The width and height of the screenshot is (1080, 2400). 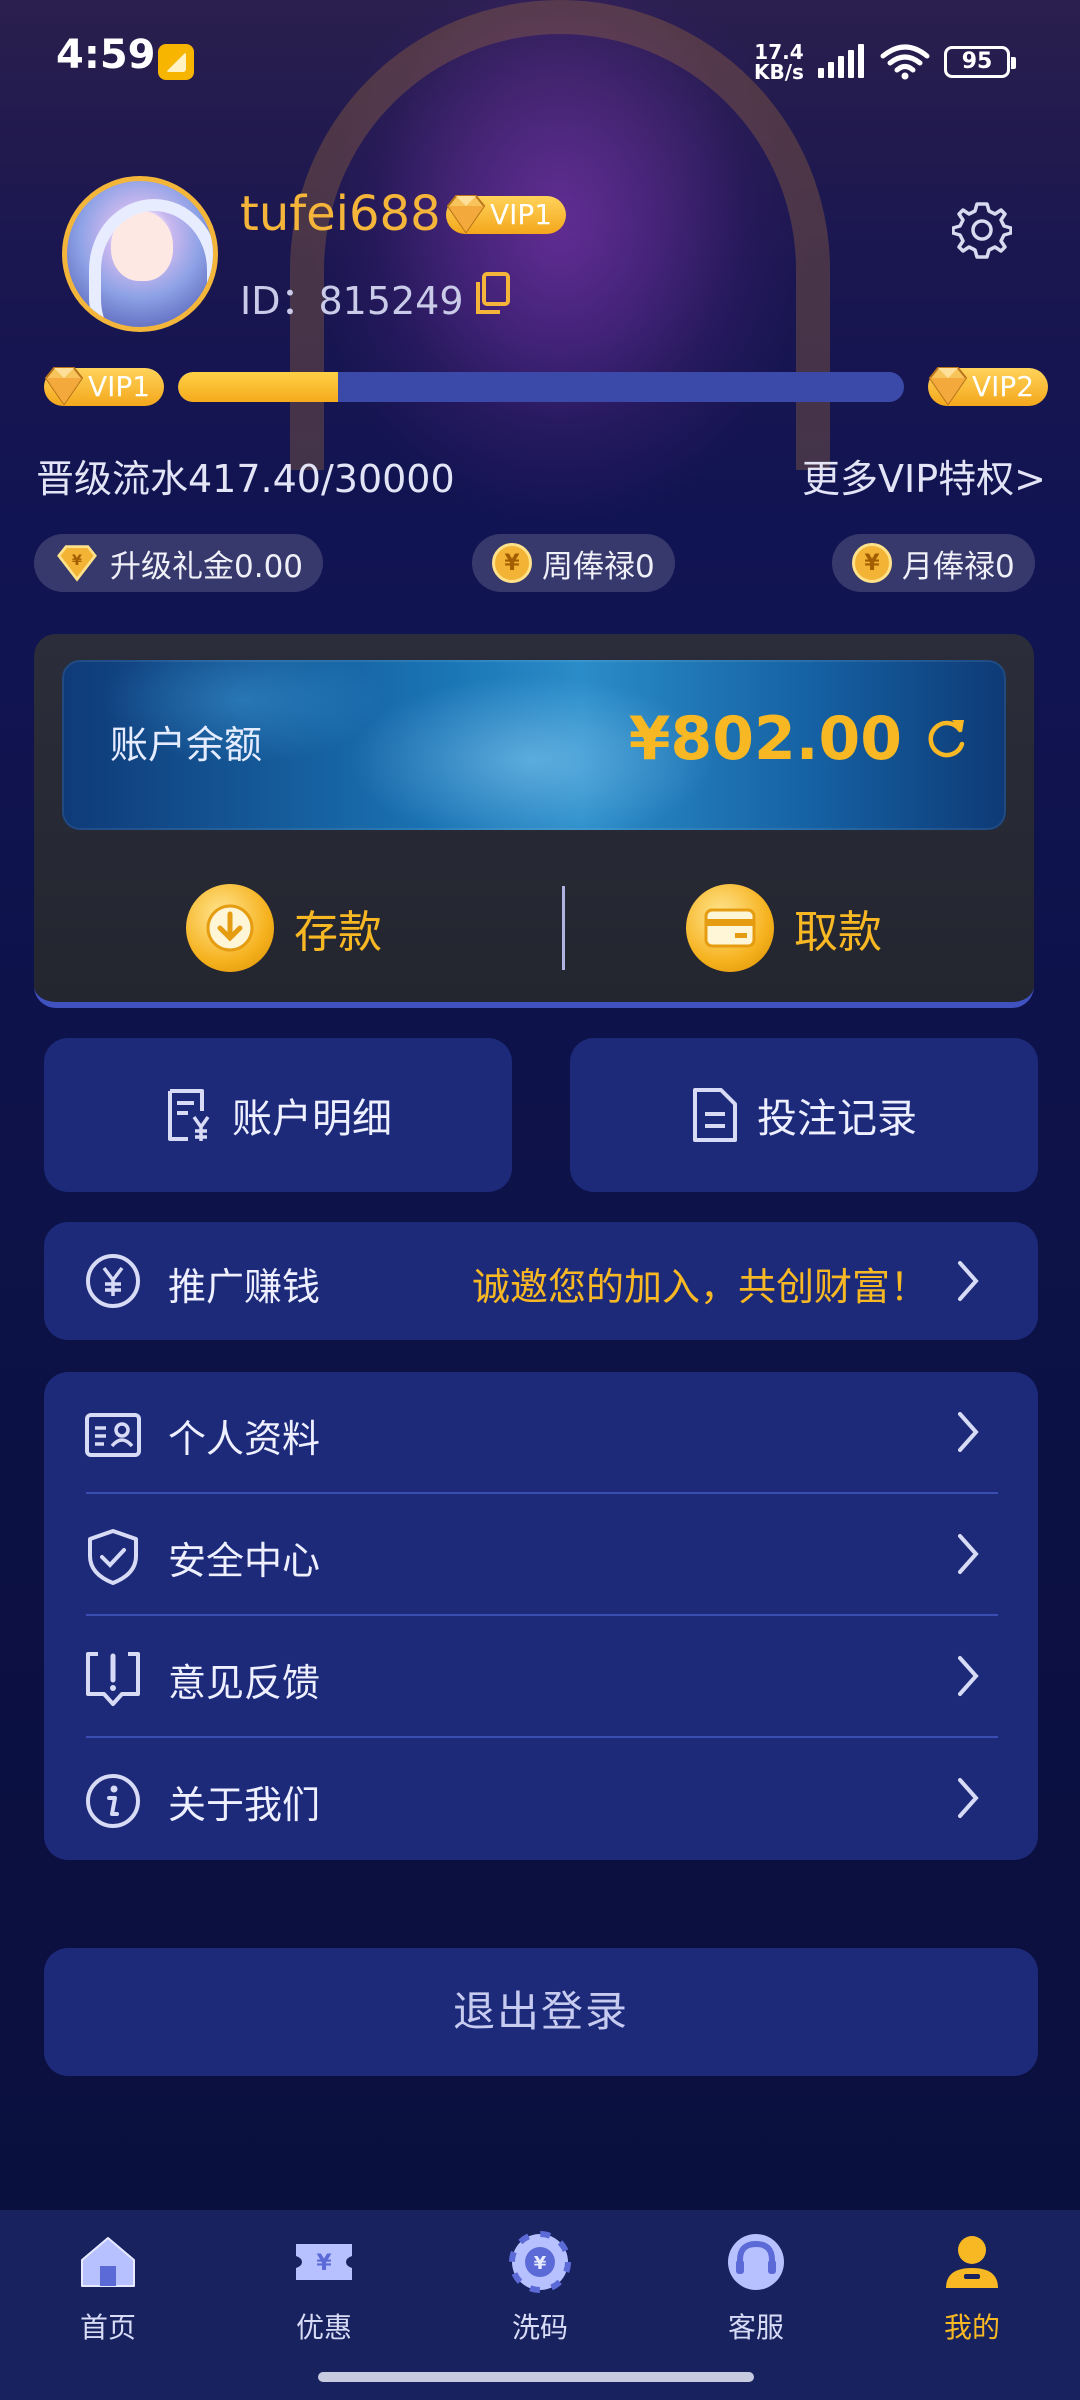 What do you see at coordinates (541, 1799) in the screenshot?
I see `menu-item-about: 关于我们` at bounding box center [541, 1799].